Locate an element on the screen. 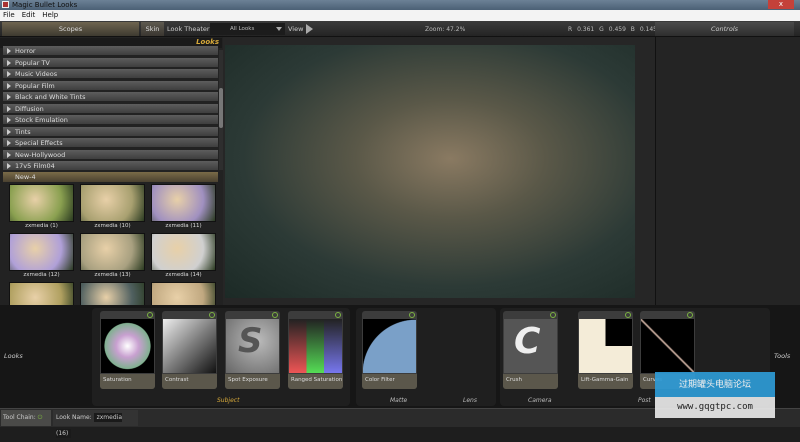  controls-header: Controls is located at coordinates (724, 29).